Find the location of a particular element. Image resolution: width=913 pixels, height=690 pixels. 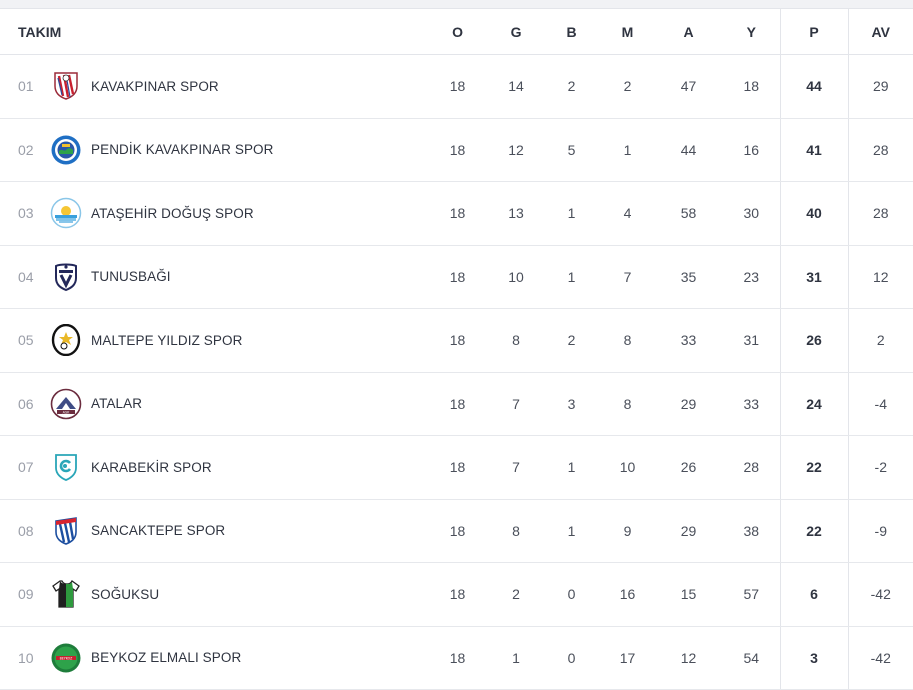

header-won: G is located at coordinates (516, 32).